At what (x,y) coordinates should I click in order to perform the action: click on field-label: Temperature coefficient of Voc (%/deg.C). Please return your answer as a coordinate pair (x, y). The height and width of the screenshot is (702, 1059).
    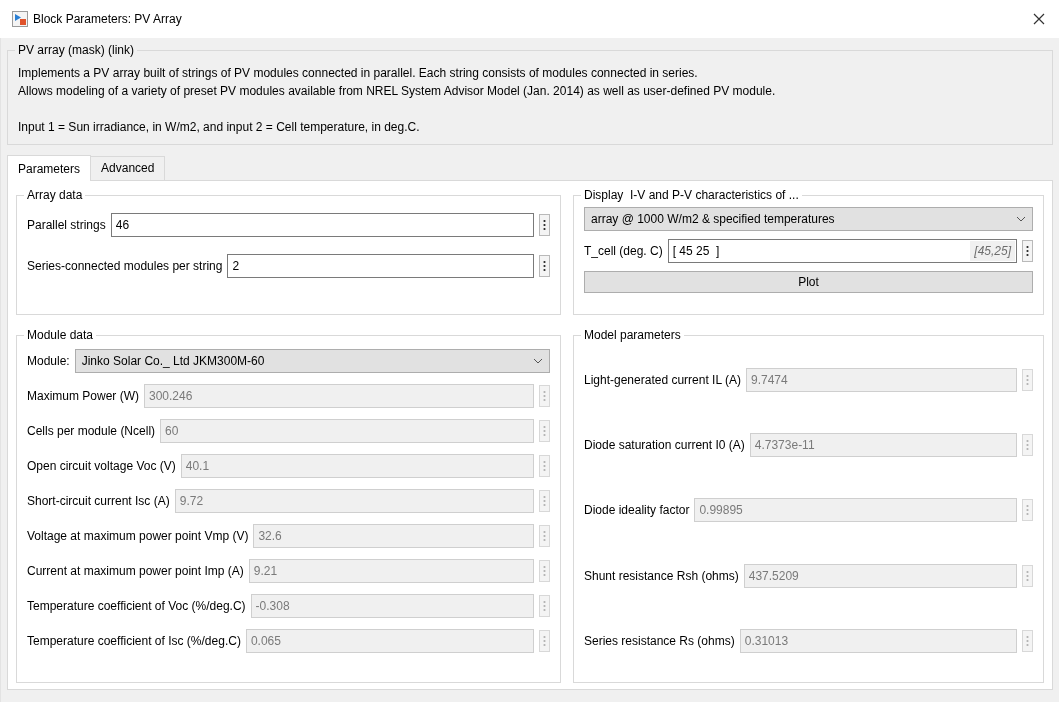
    Looking at the image, I should click on (136, 606).